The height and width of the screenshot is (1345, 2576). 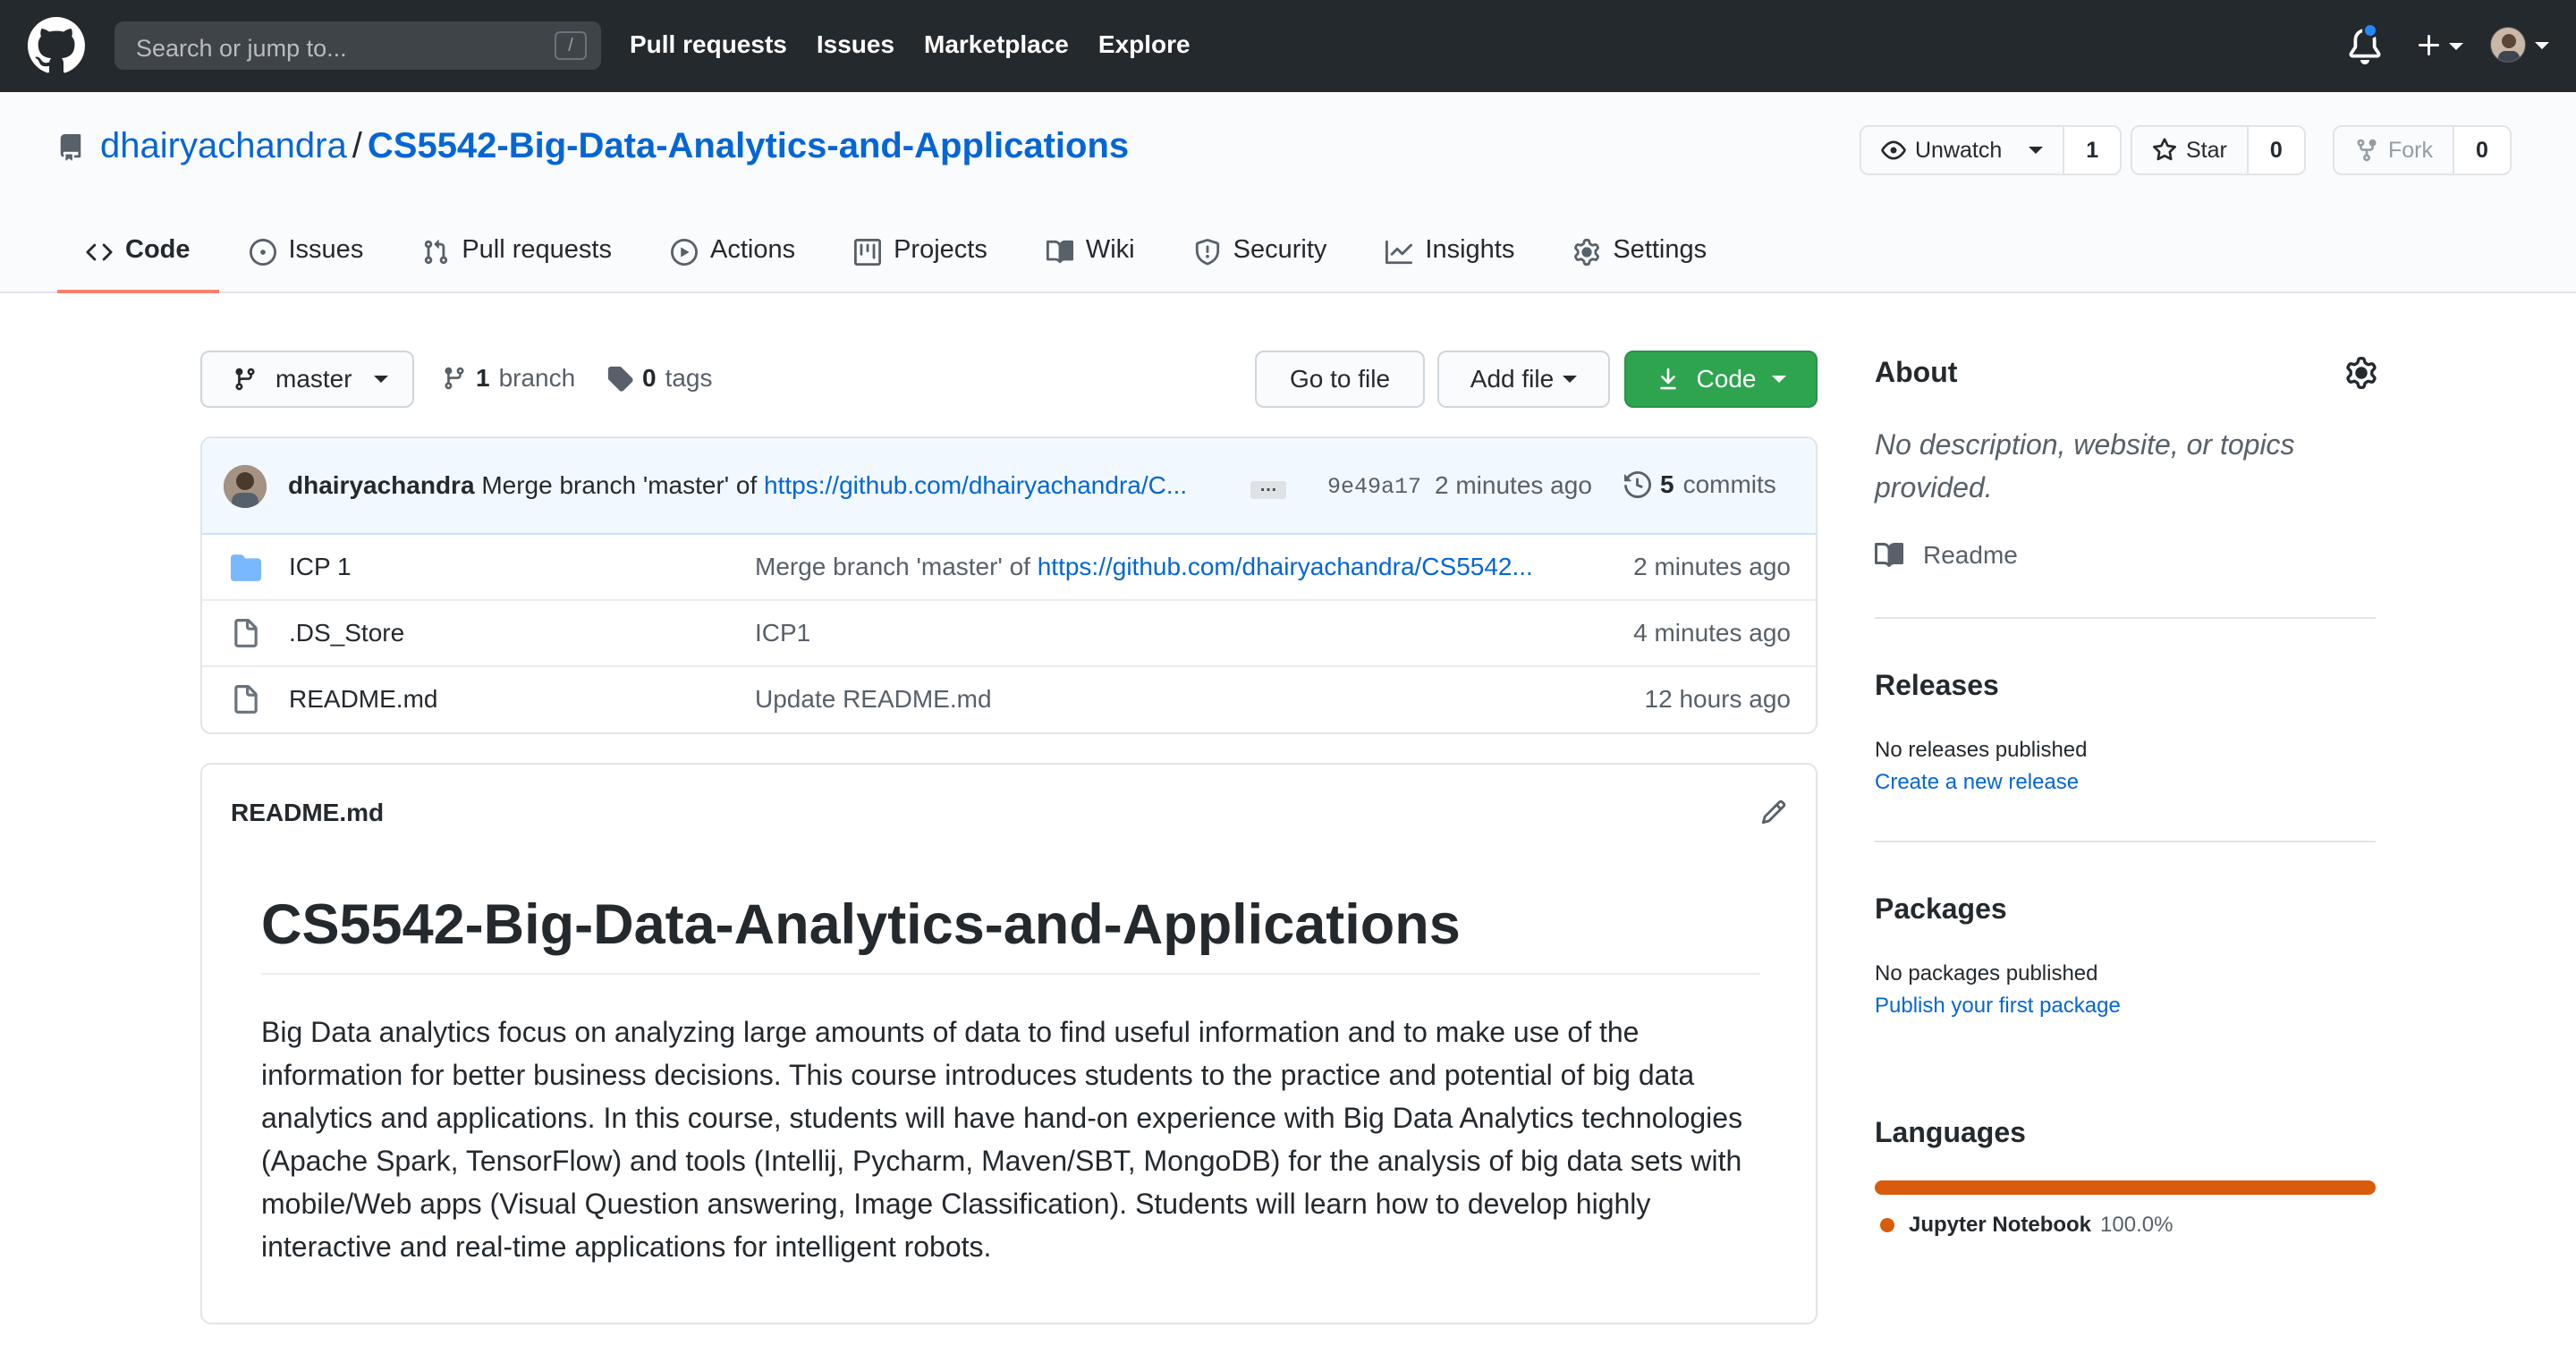 I want to click on language-percent: 100.0%, so click(x=2137, y=1225).